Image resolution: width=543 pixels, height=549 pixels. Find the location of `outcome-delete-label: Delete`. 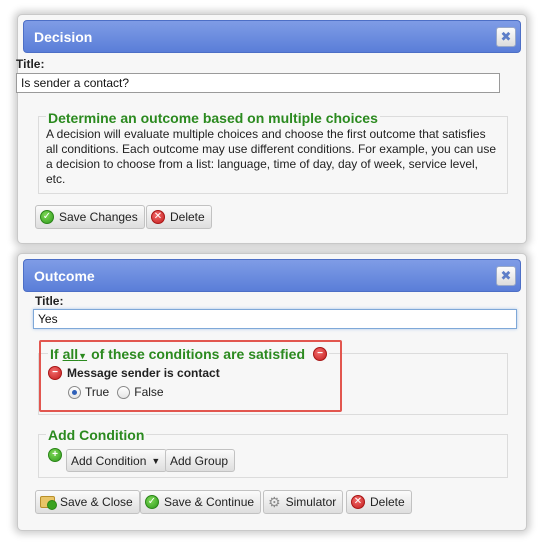

outcome-delete-label: Delete is located at coordinates (387, 502).